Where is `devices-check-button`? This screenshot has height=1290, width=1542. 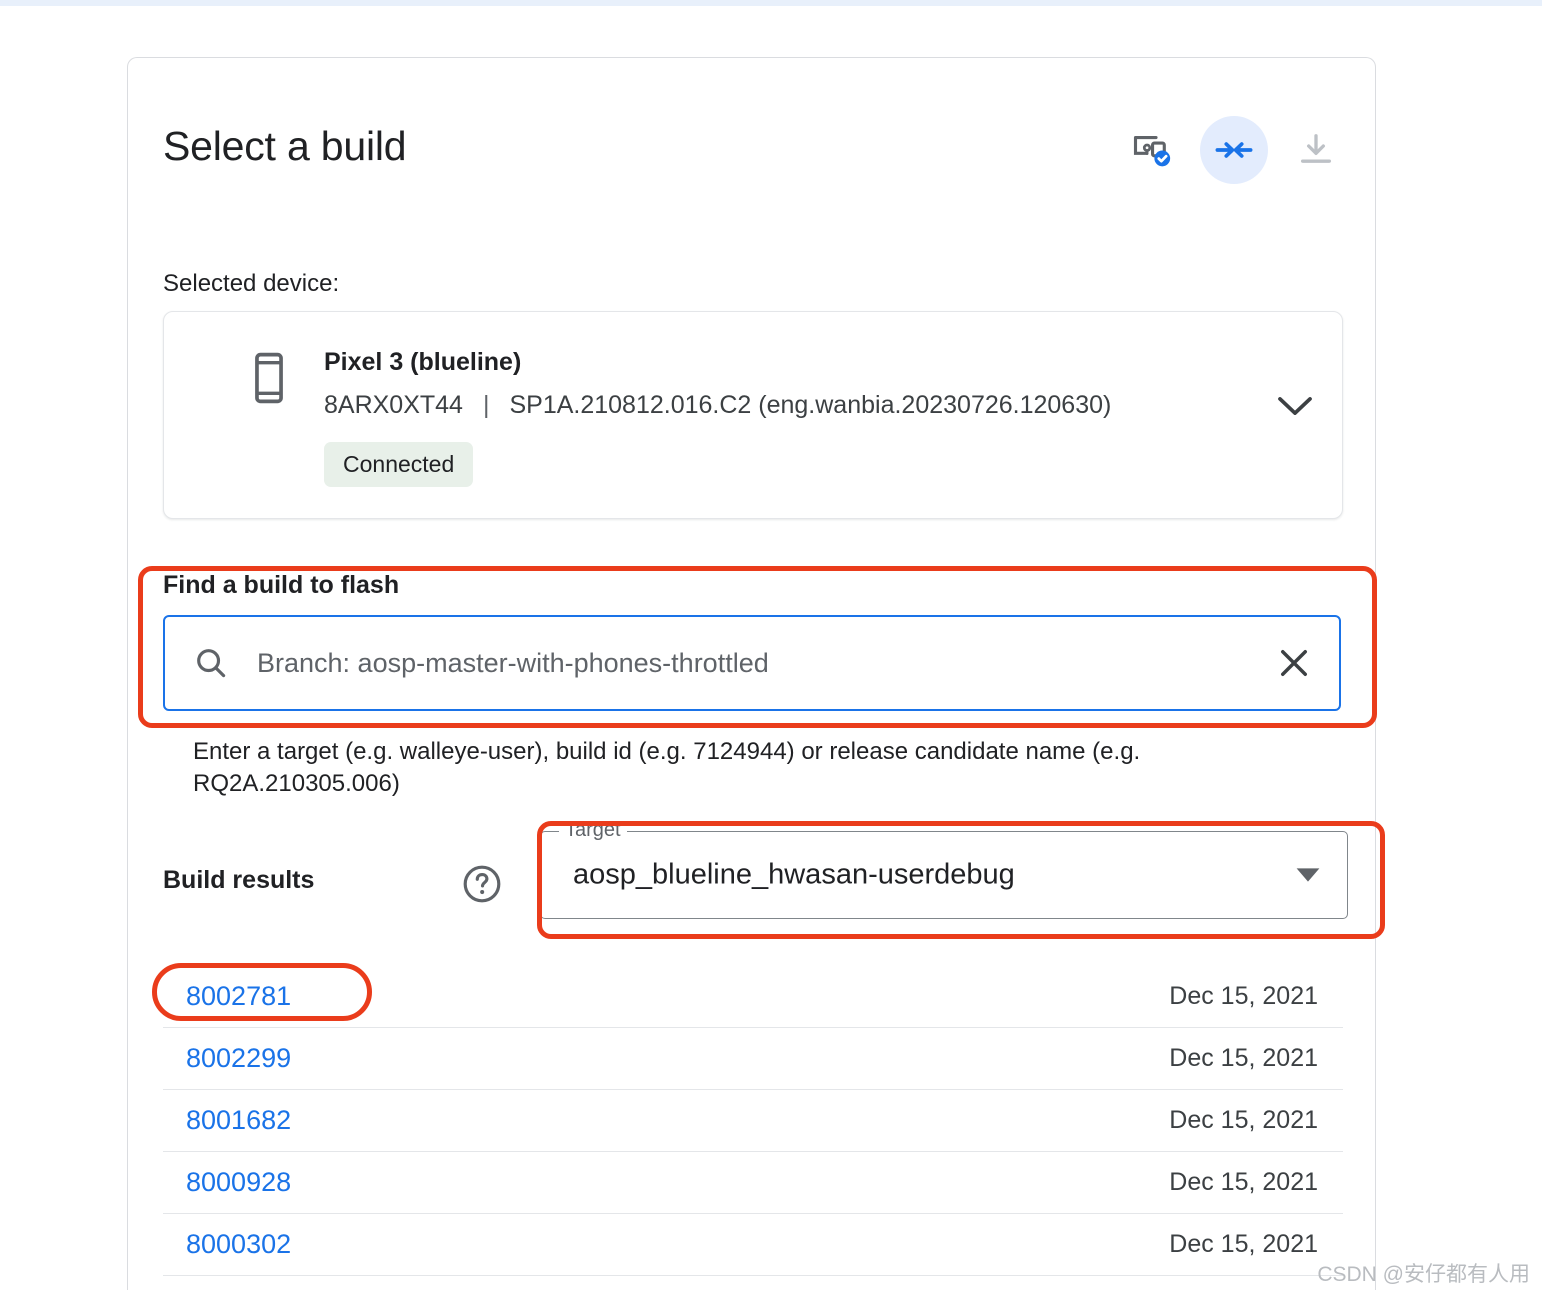
devices-check-button is located at coordinates (1152, 150).